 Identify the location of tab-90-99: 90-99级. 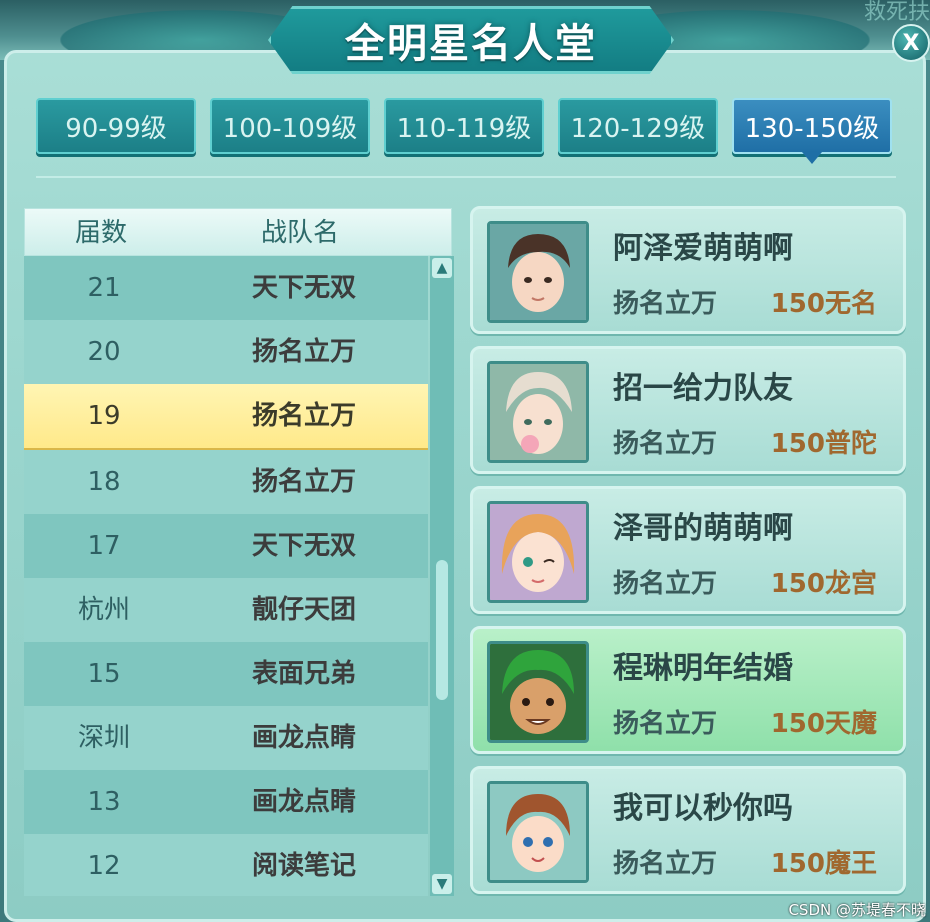
(116, 126).